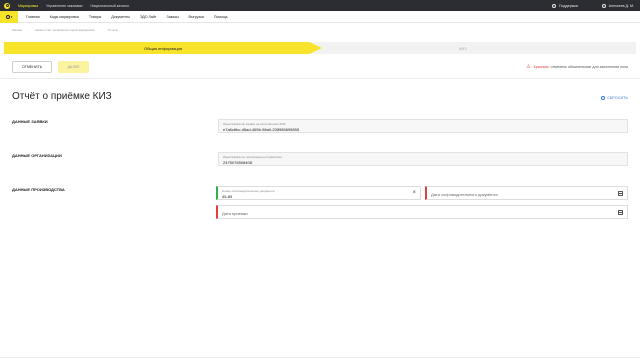 The image size is (640, 360). I want to click on acceptance-date-placeholder: Дата приемки, so click(235, 213).